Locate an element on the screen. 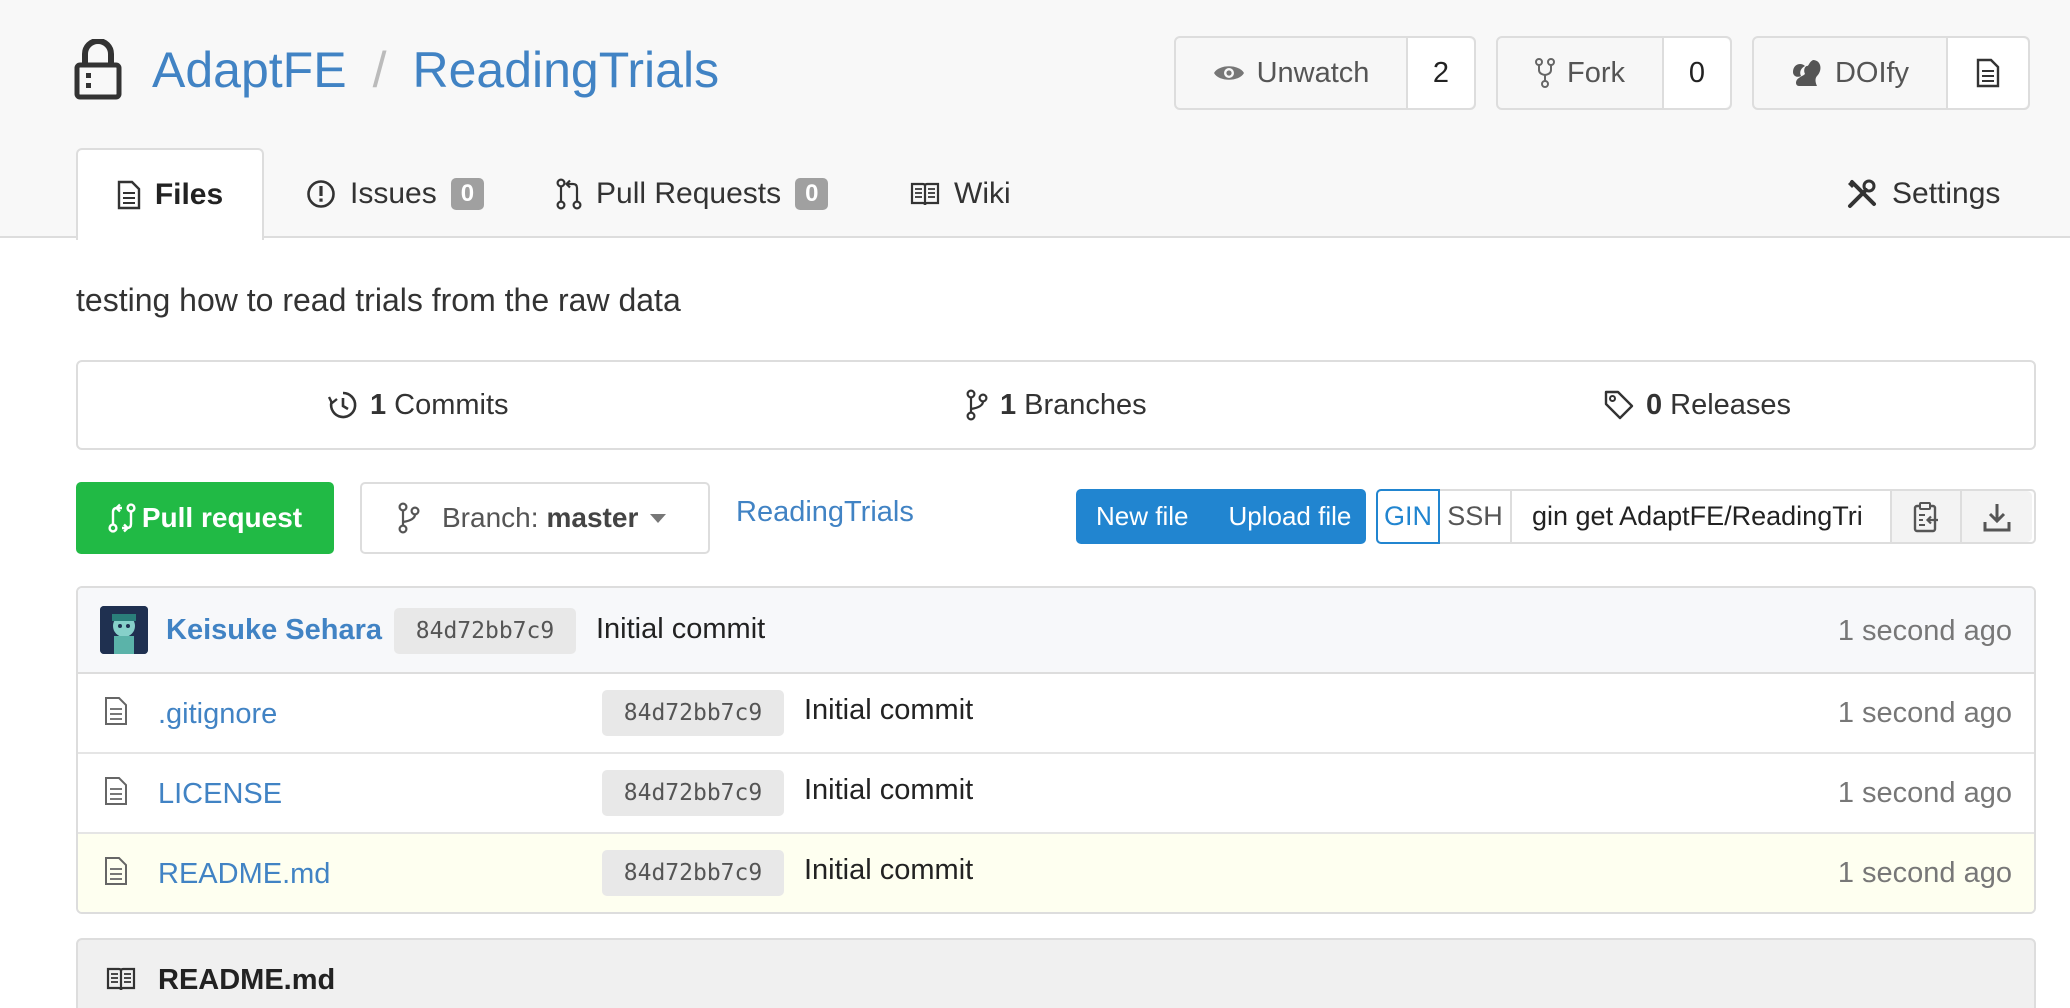  clipboard-icon is located at coordinates (1925, 516).